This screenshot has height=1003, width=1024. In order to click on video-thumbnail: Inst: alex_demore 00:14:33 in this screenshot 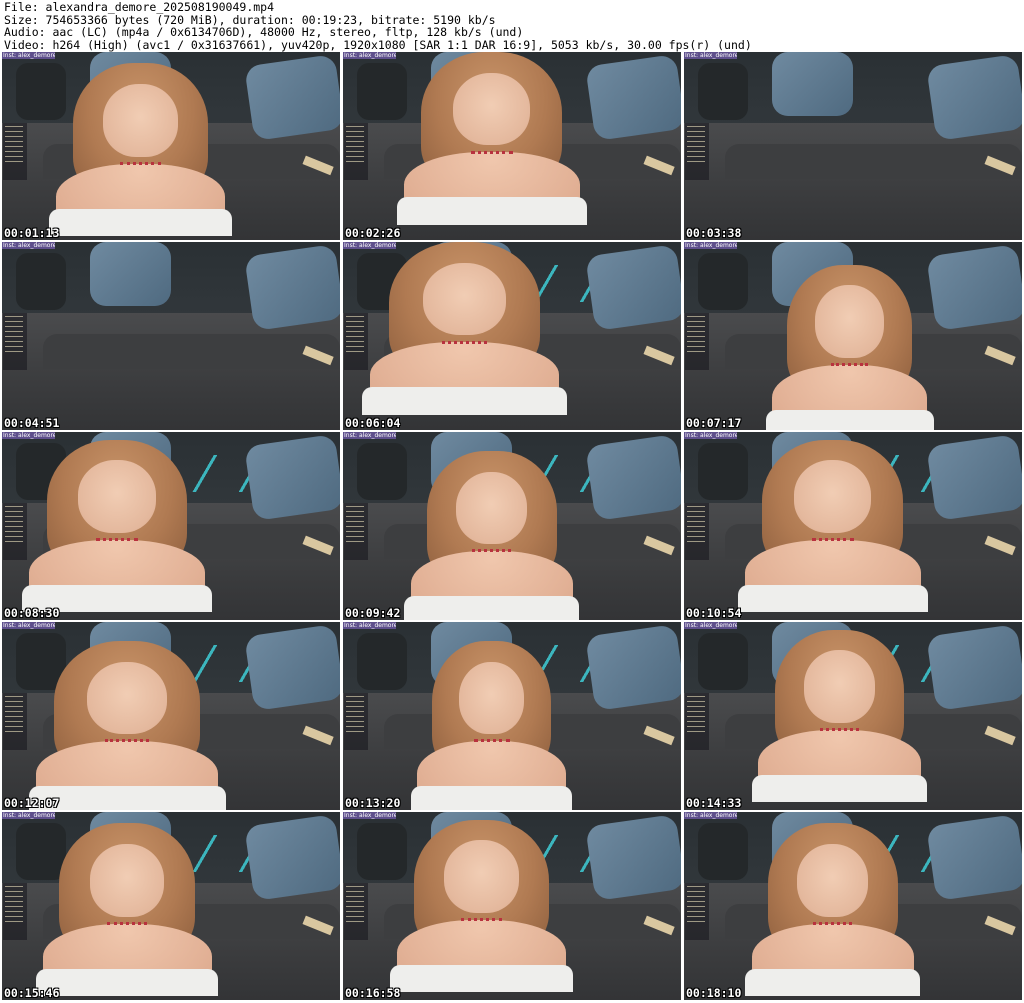, I will do `click(853, 716)`.